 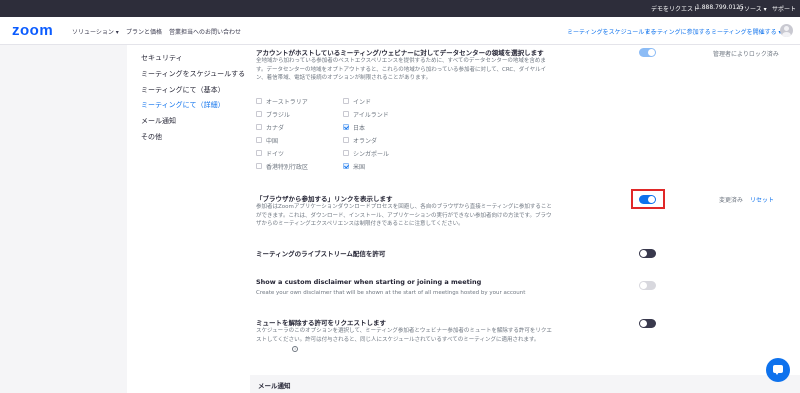 What do you see at coordinates (675, 8) in the screenshot?
I see `request-demo-link: デモをリクエスト` at bounding box center [675, 8].